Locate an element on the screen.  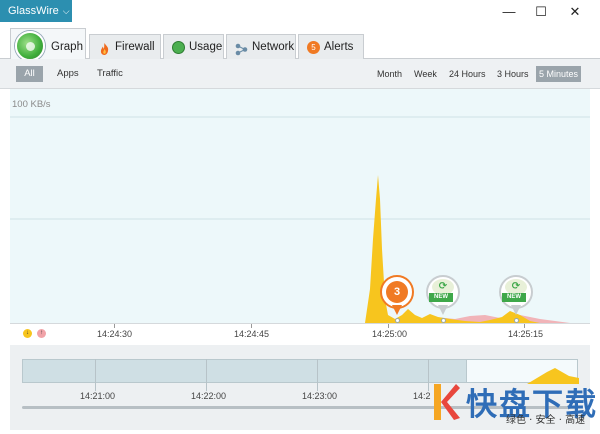
tab-alerts: 5 Alerts is located at coordinates (331, 46).